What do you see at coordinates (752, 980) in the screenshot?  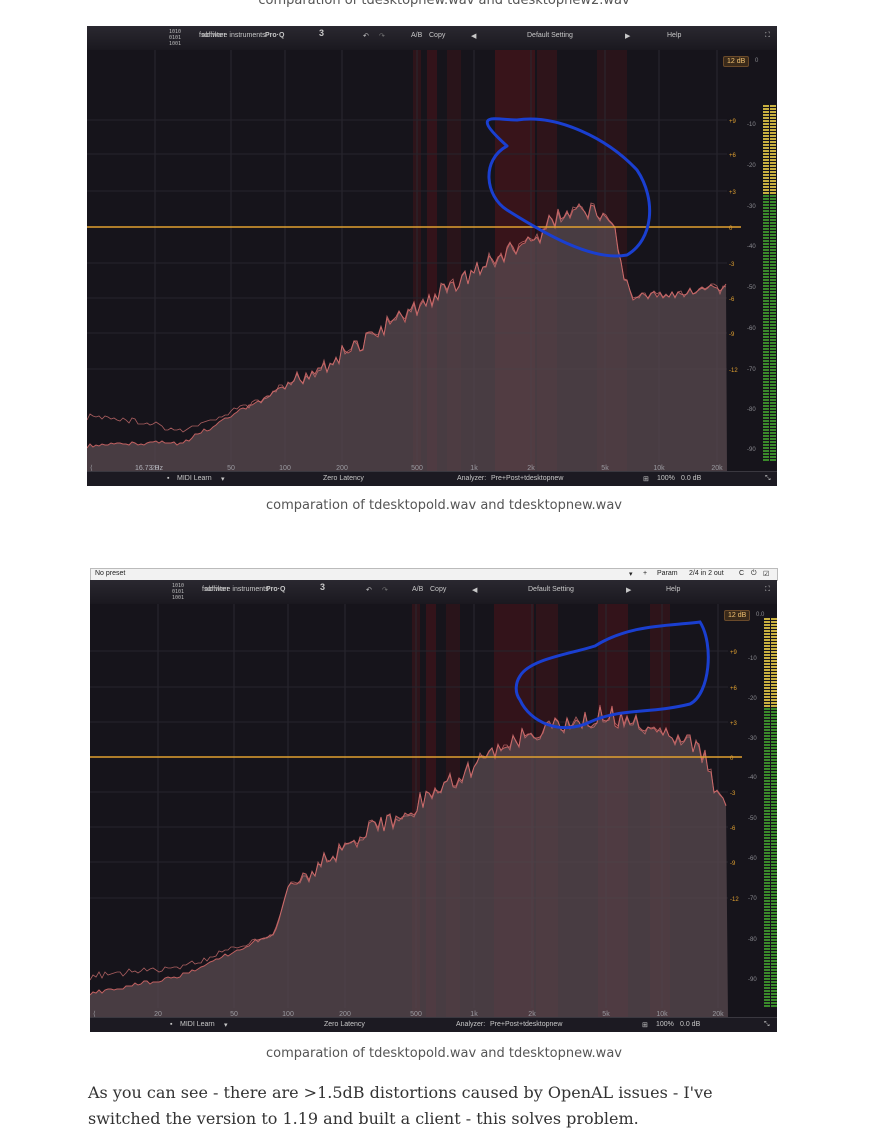 I see `meter-scale-label: -90` at bounding box center [752, 980].